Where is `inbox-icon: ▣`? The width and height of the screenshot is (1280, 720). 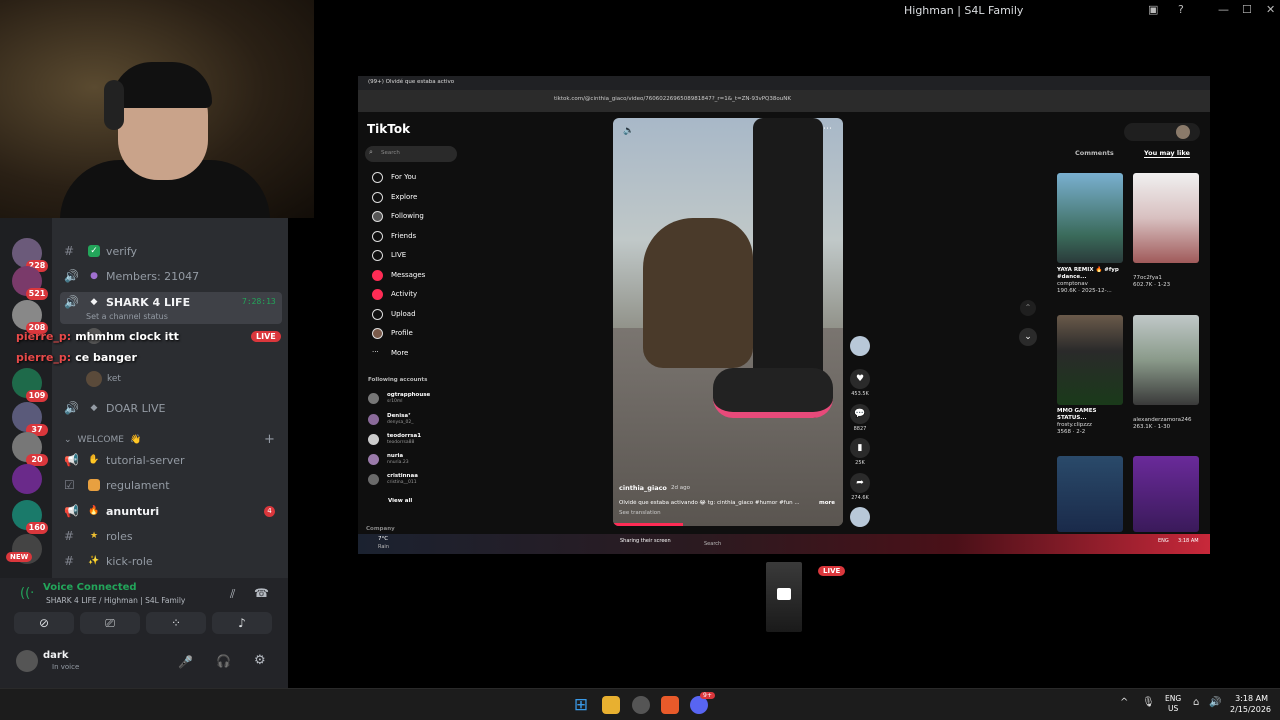
inbox-icon: ▣ is located at coordinates (1153, 9).